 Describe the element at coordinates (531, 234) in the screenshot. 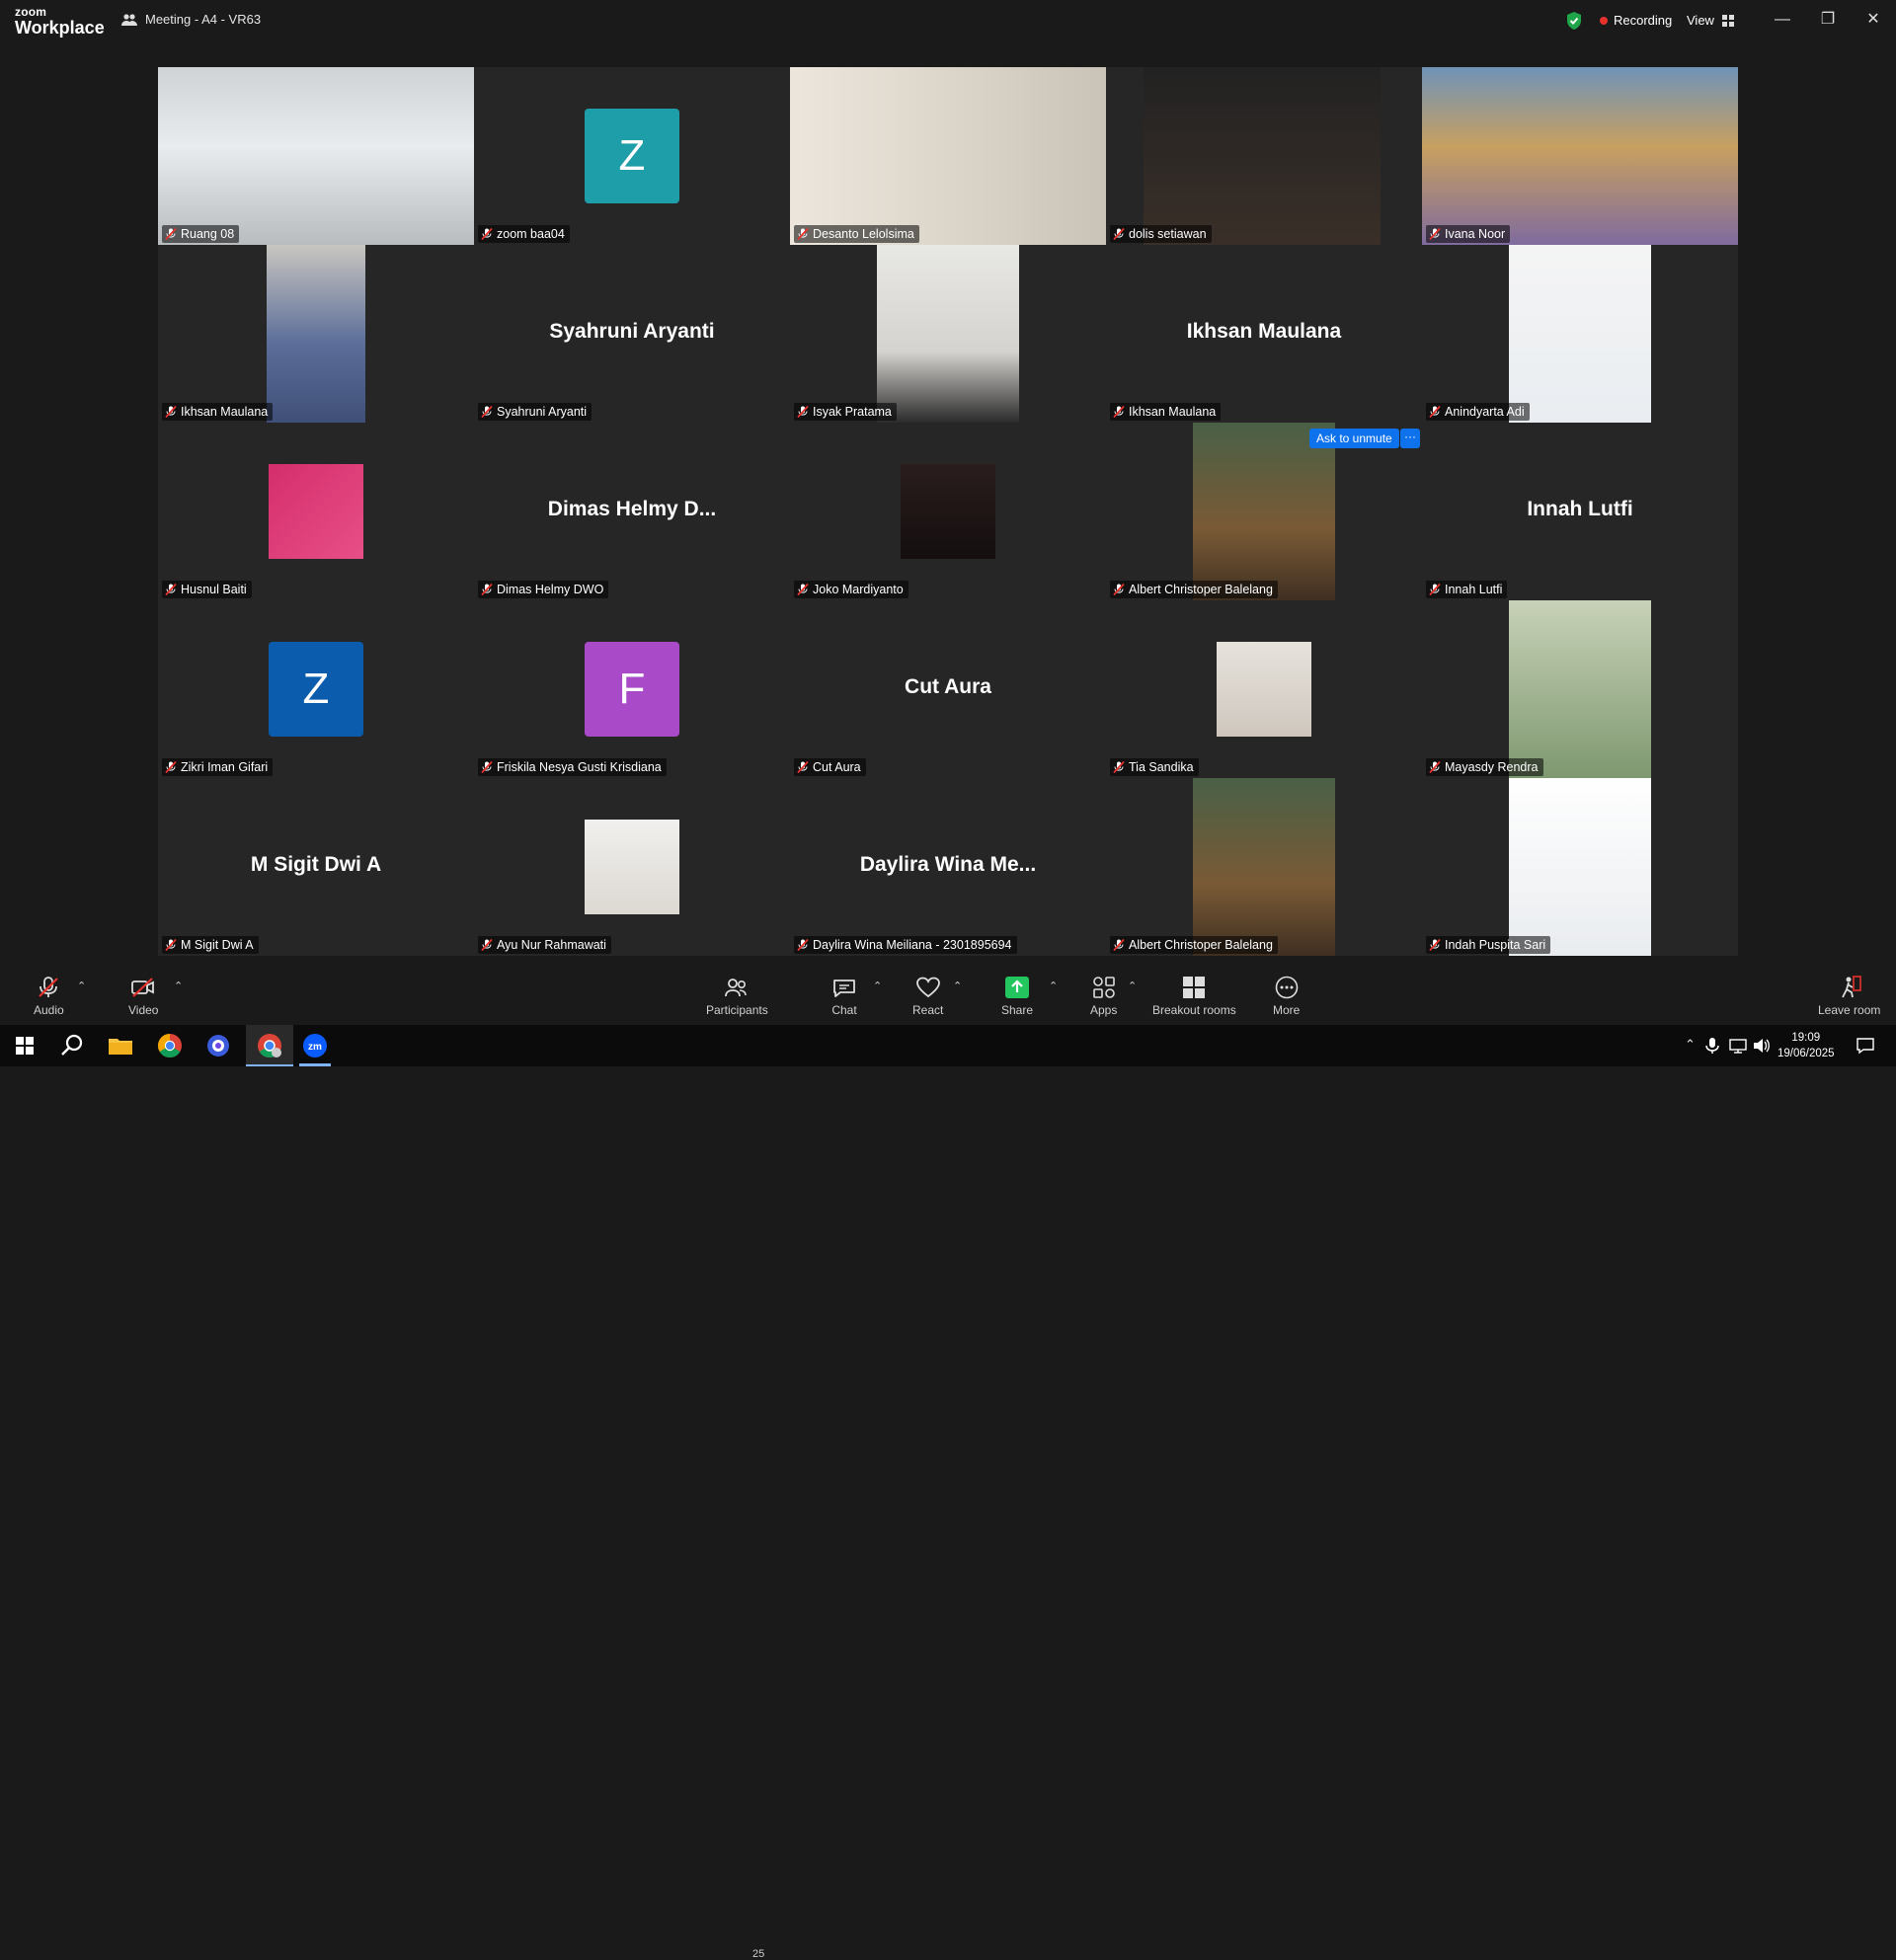

I see `participant-name: zoom baa04` at that location.